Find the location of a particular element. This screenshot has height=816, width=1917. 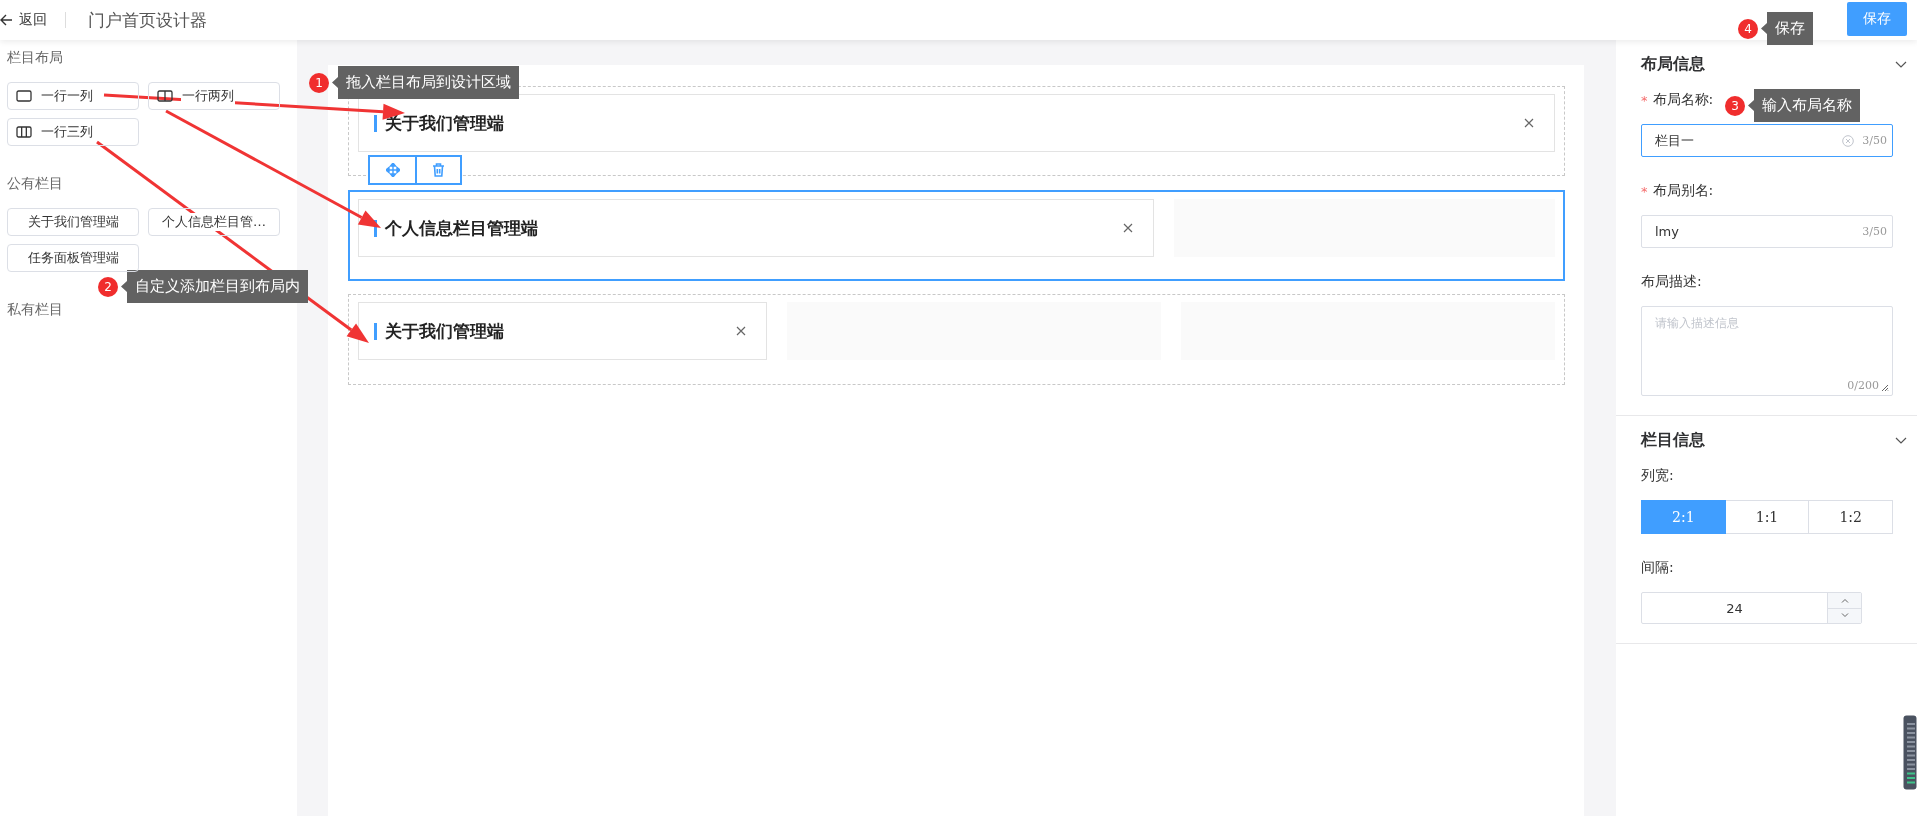

card-title: 关于我们管理端 is located at coordinates (444, 331).